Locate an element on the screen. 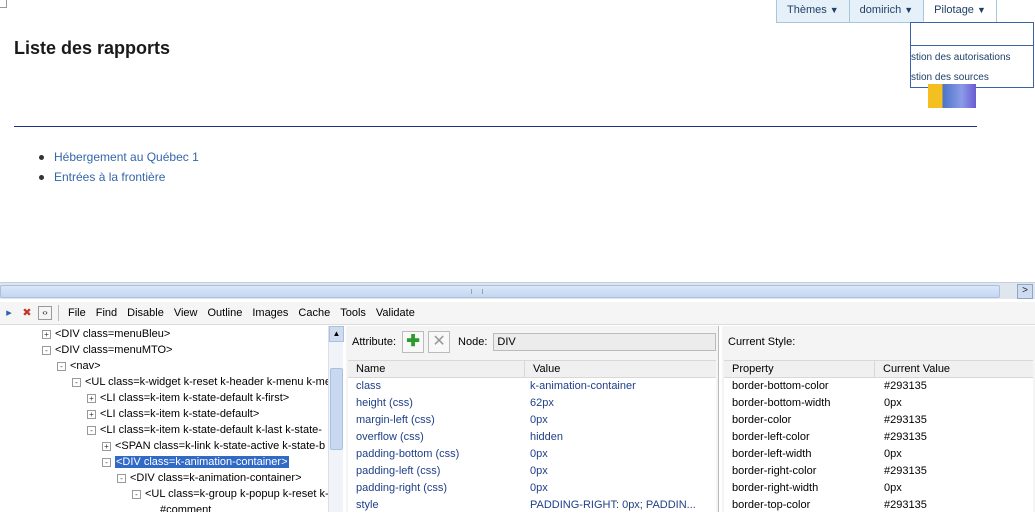 Image resolution: width=1035 pixels, height=514 pixels. tree-node: #comment is located at coordinates (179, 507).